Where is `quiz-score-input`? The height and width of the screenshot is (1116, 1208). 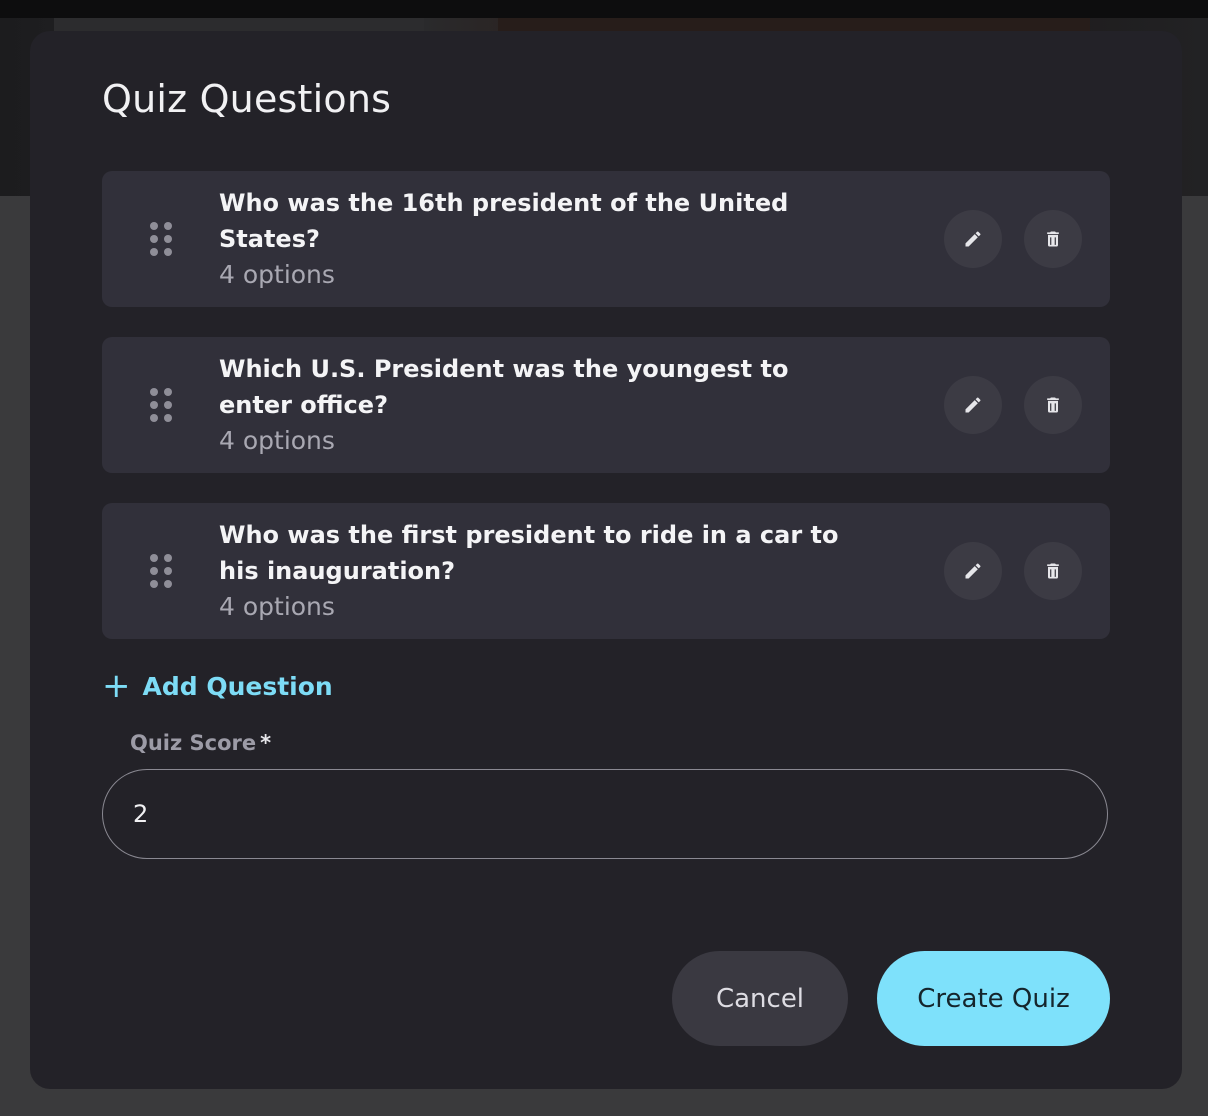 quiz-score-input is located at coordinates (605, 814).